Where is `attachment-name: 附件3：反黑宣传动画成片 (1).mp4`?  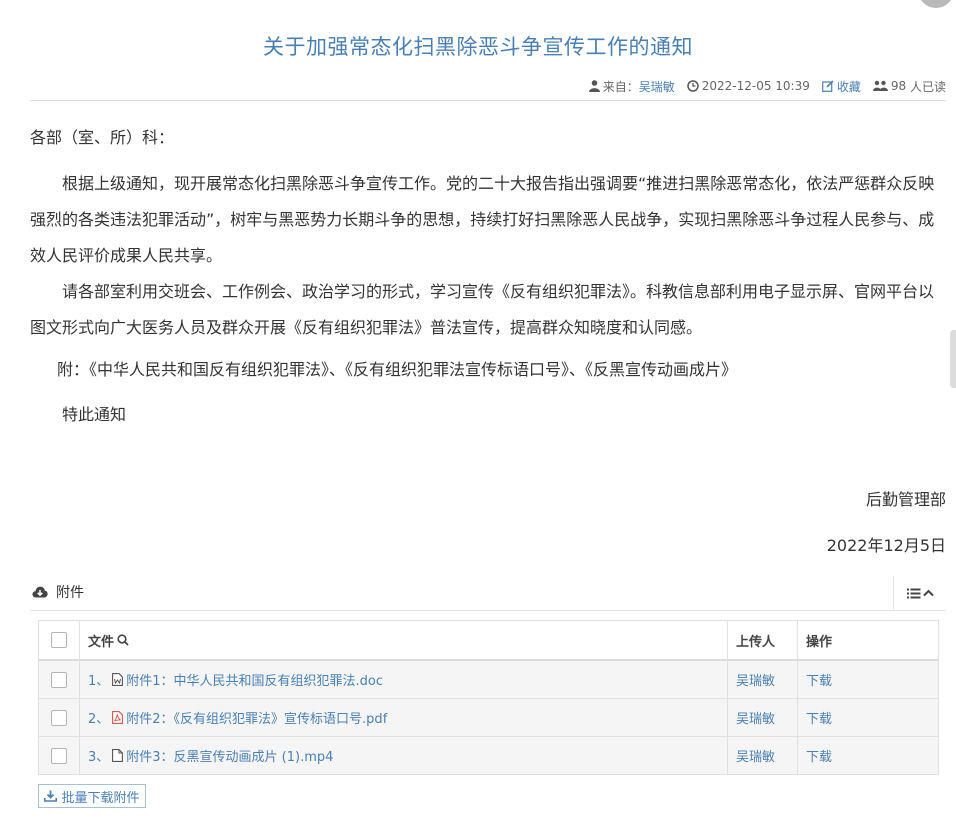
attachment-name: 附件3：反黑宣传动画成片 (1).mp4 is located at coordinates (230, 757).